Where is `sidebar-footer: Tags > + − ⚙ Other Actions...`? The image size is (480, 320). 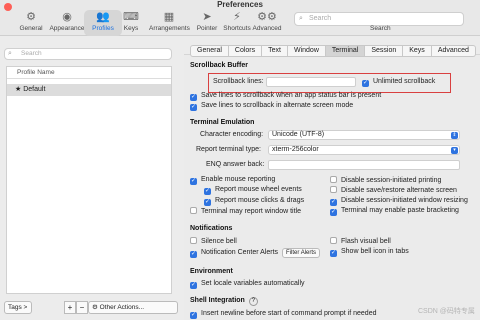 sidebar-footer: Tags > + − ⚙ Other Actions... is located at coordinates (90, 308).